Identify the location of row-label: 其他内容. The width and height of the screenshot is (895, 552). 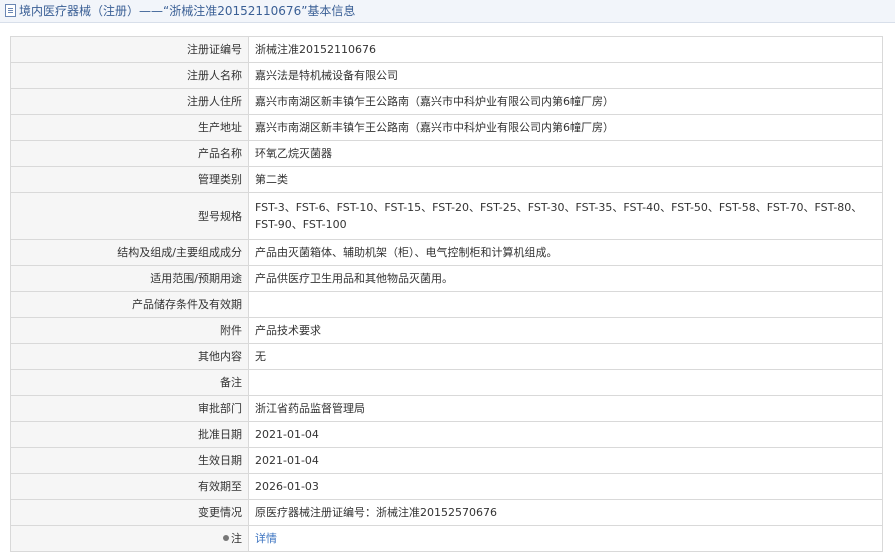
(129, 356).